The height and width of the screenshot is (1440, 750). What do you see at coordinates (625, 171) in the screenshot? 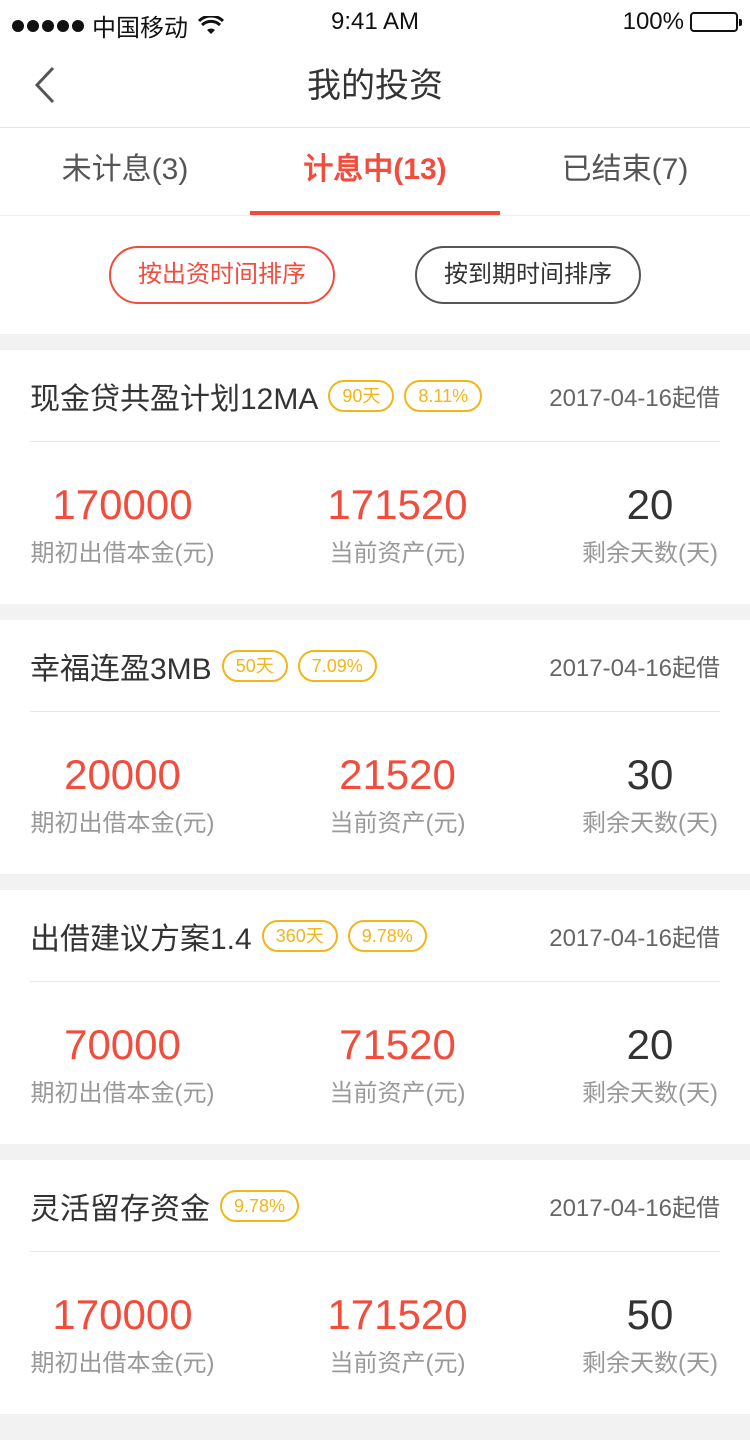
I see `tab-ended: 已结束(7)` at bounding box center [625, 171].